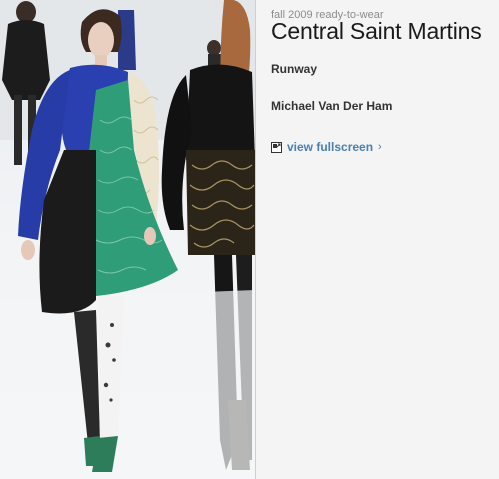 Image resolution: width=499 pixels, height=479 pixels. I want to click on view-fullscreen-link: view fullscreen ›, so click(326, 147).